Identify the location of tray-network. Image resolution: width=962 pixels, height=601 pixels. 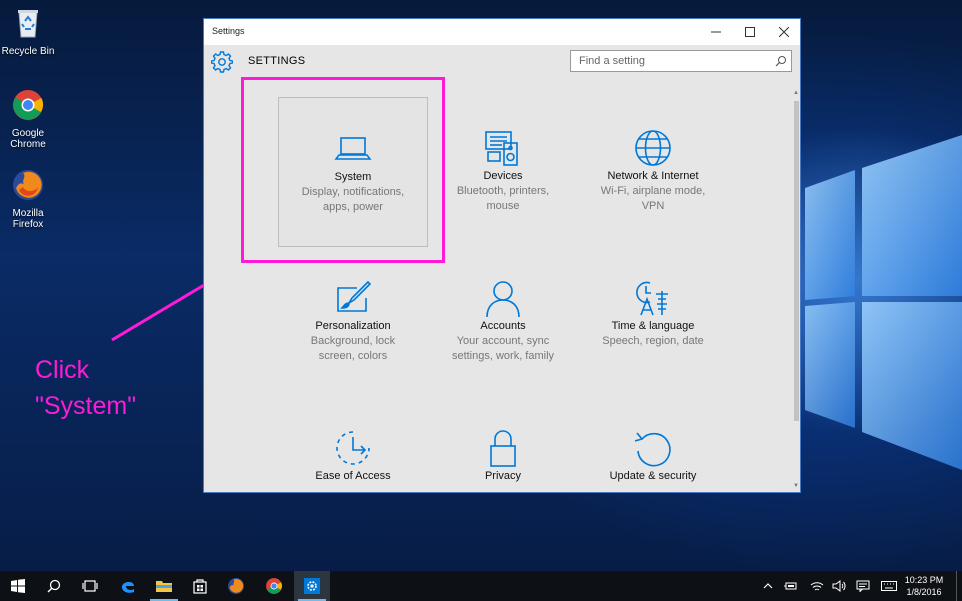
(817, 586).